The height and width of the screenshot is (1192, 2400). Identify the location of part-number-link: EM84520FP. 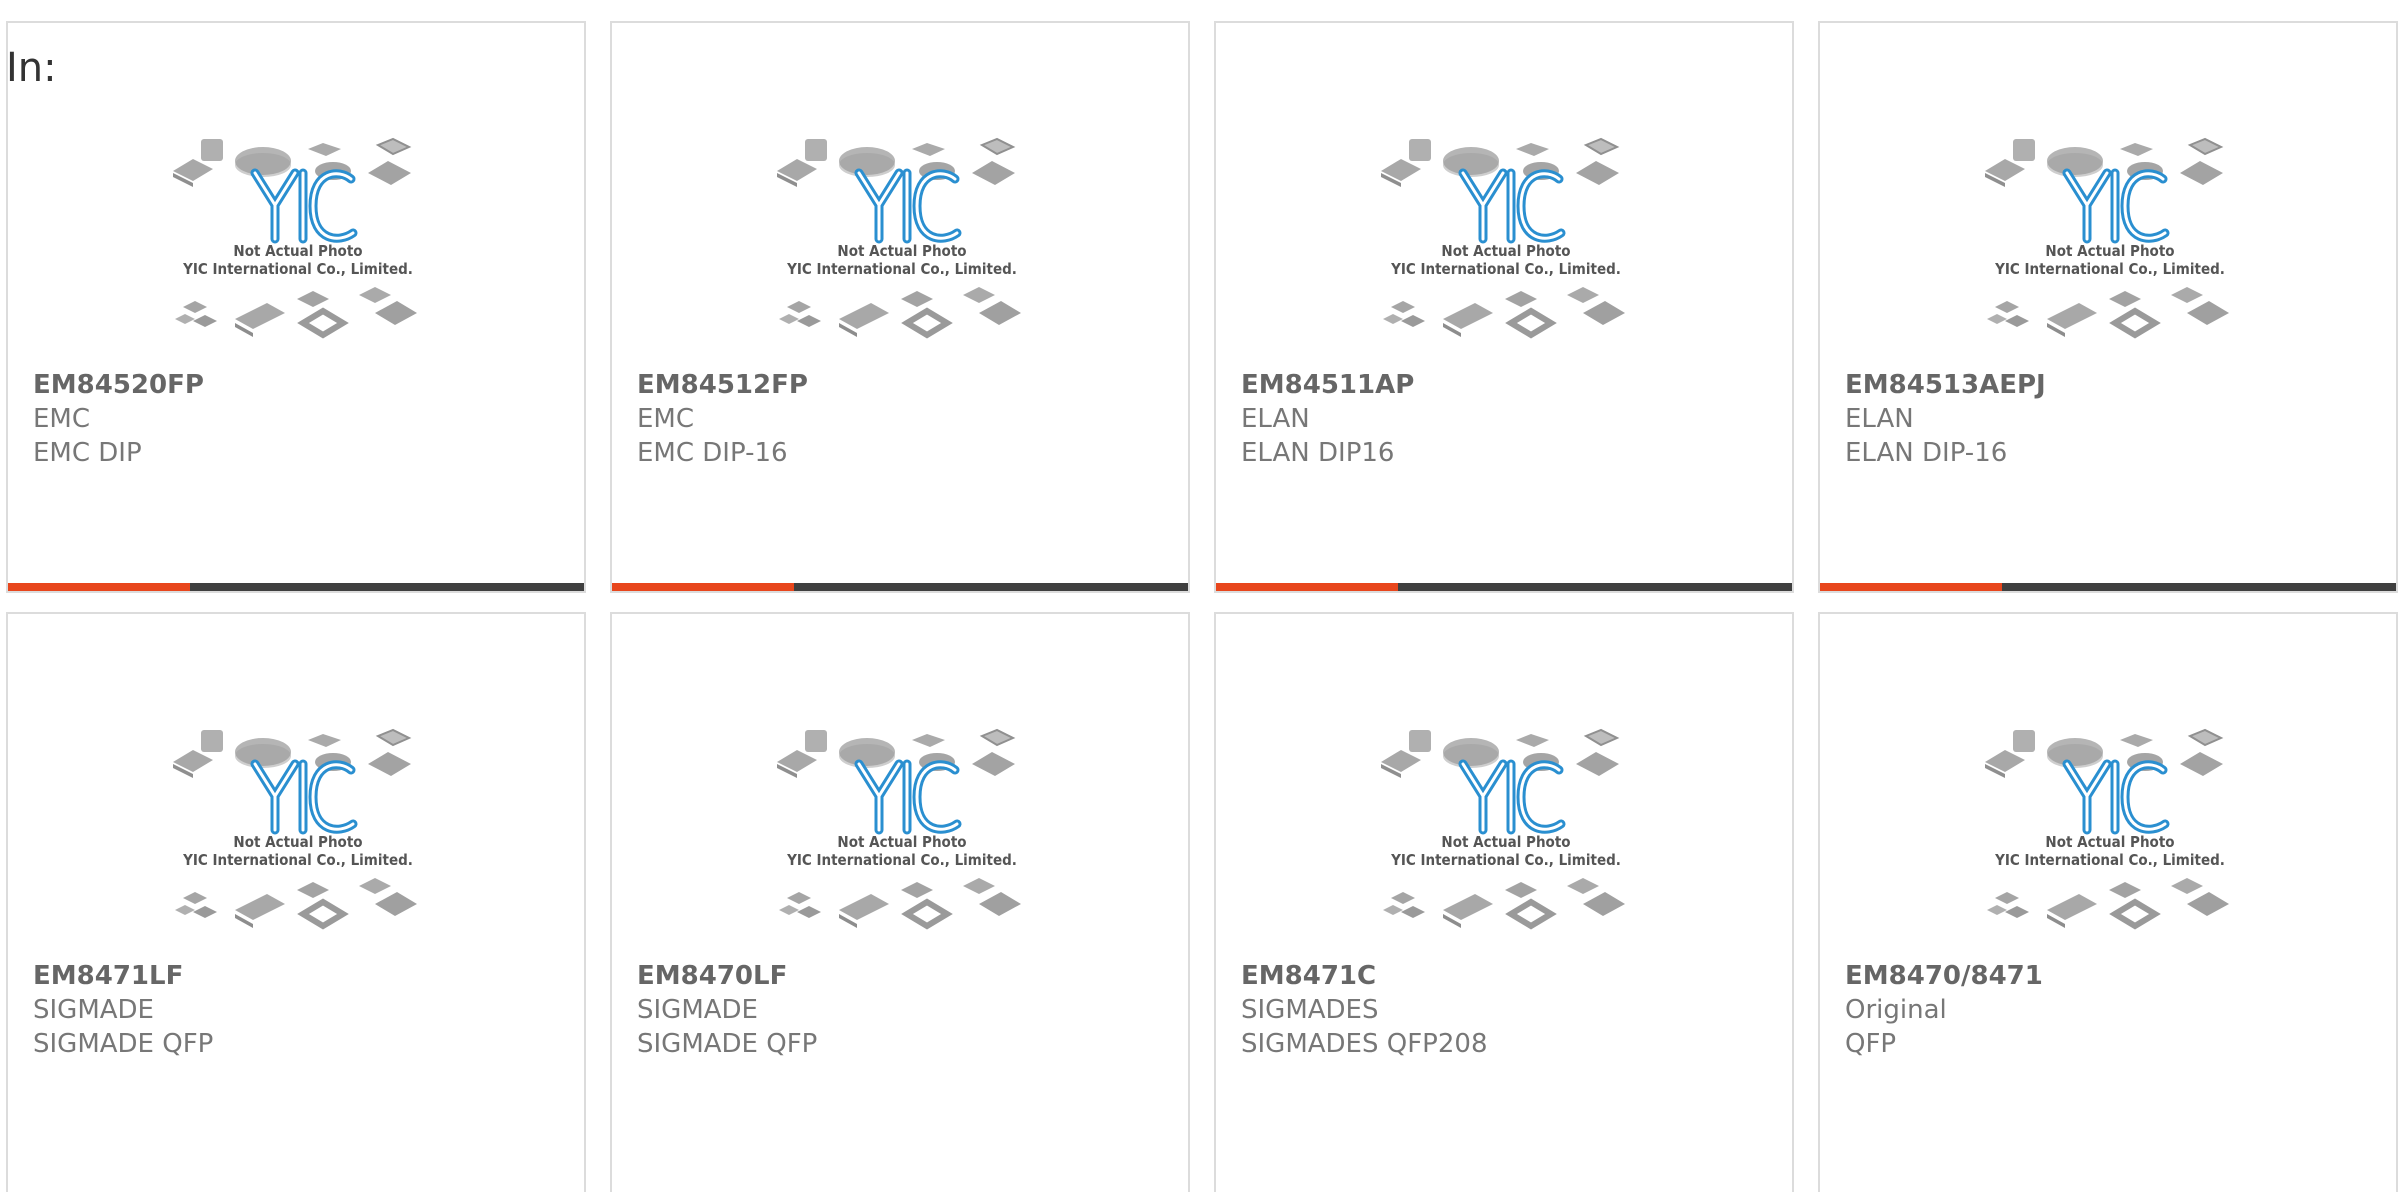
(293, 385).